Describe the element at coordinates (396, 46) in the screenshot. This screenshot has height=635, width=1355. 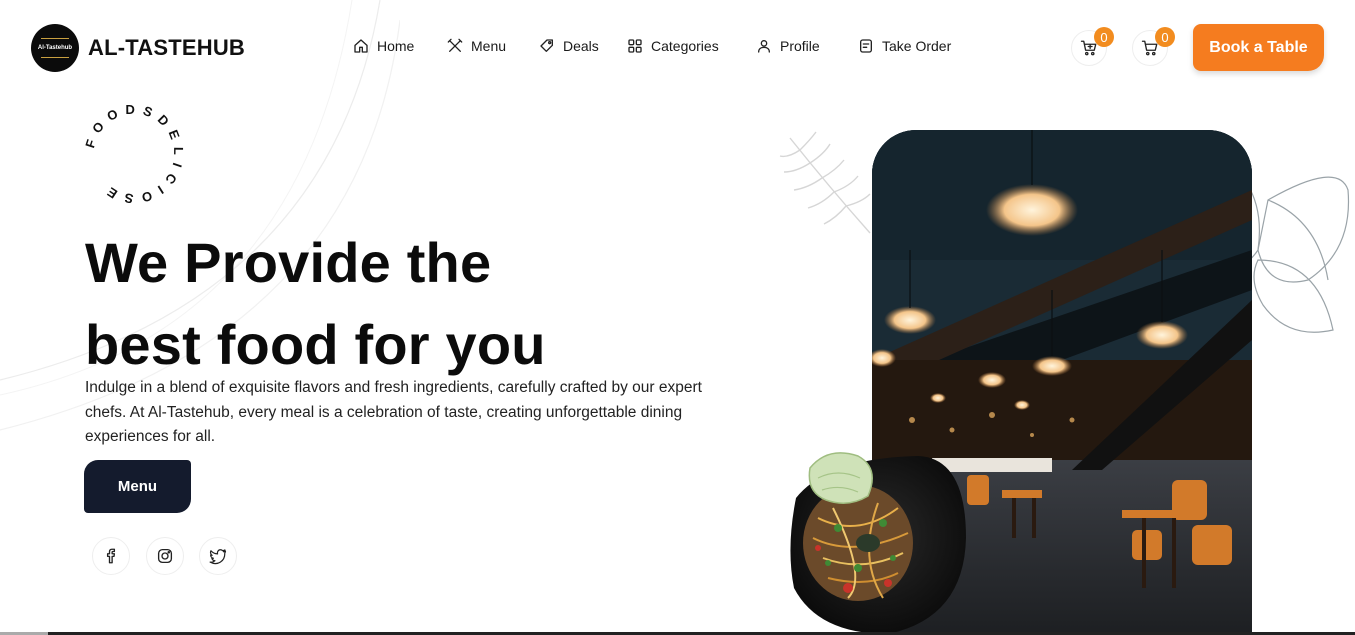
I see `nav-item-label: Home` at that location.